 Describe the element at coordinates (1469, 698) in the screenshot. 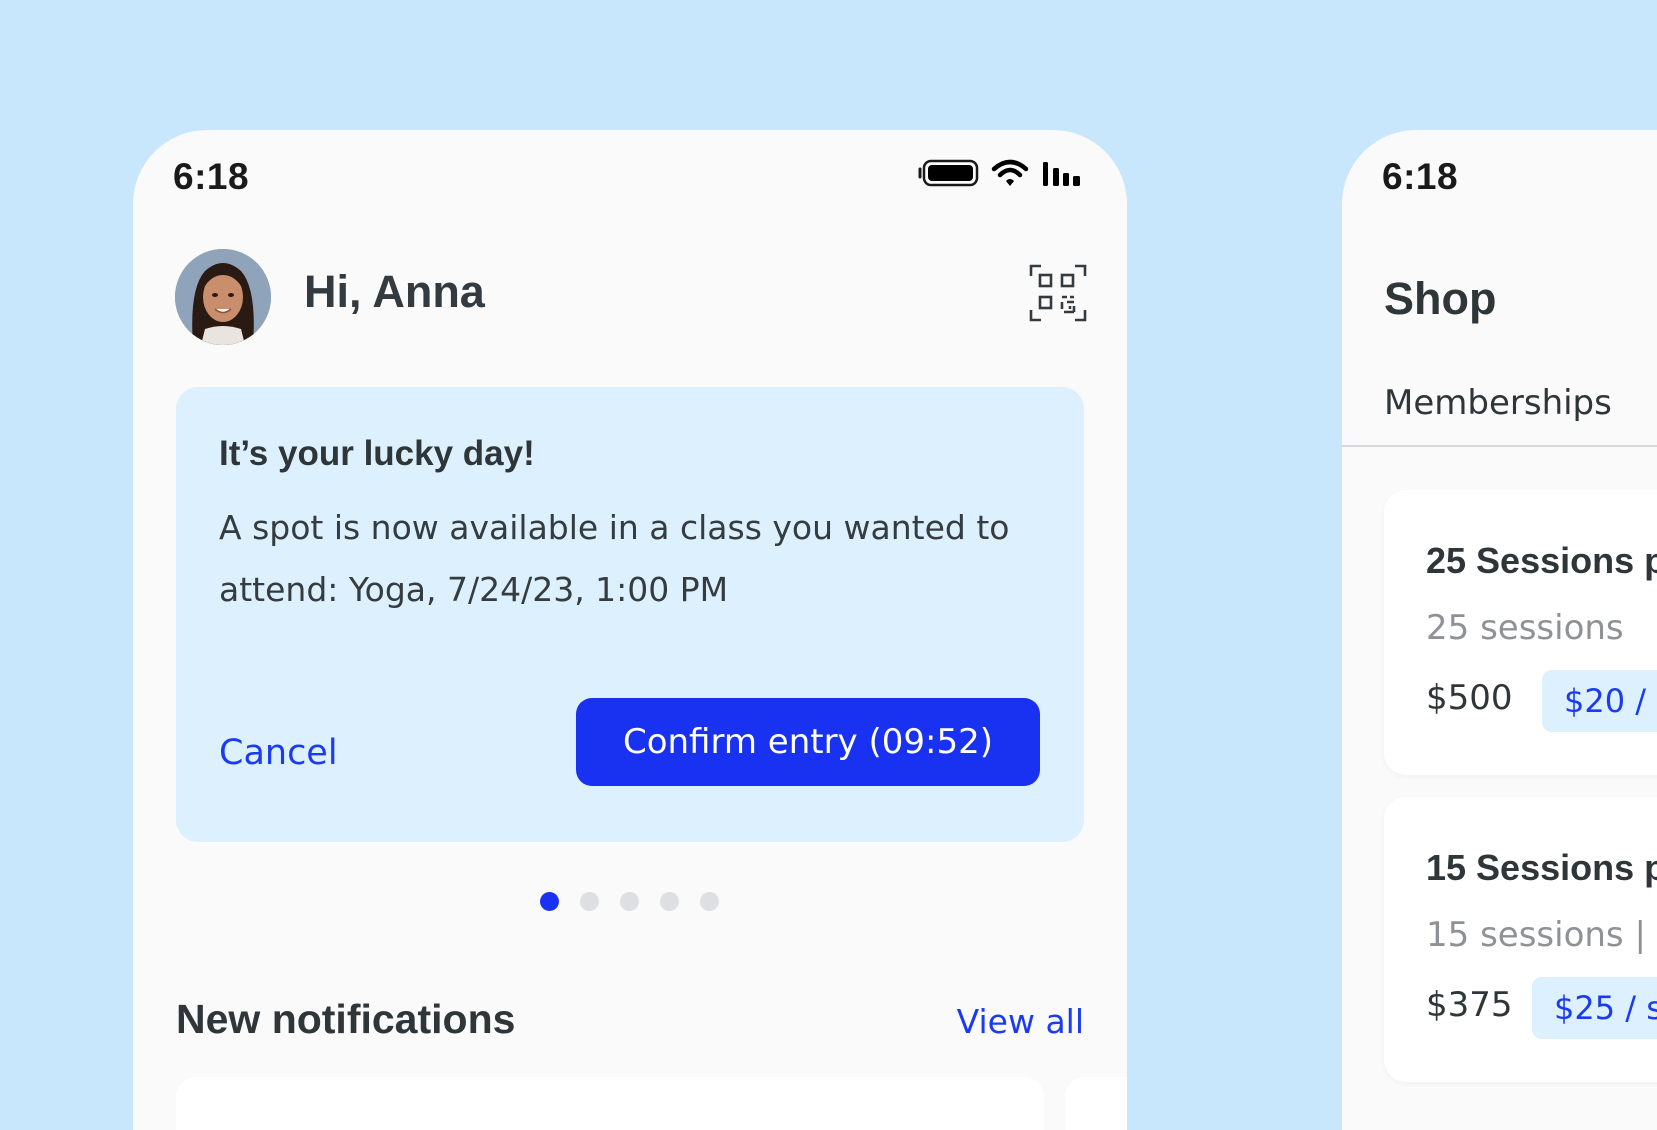

I see `package-price: $500` at that location.